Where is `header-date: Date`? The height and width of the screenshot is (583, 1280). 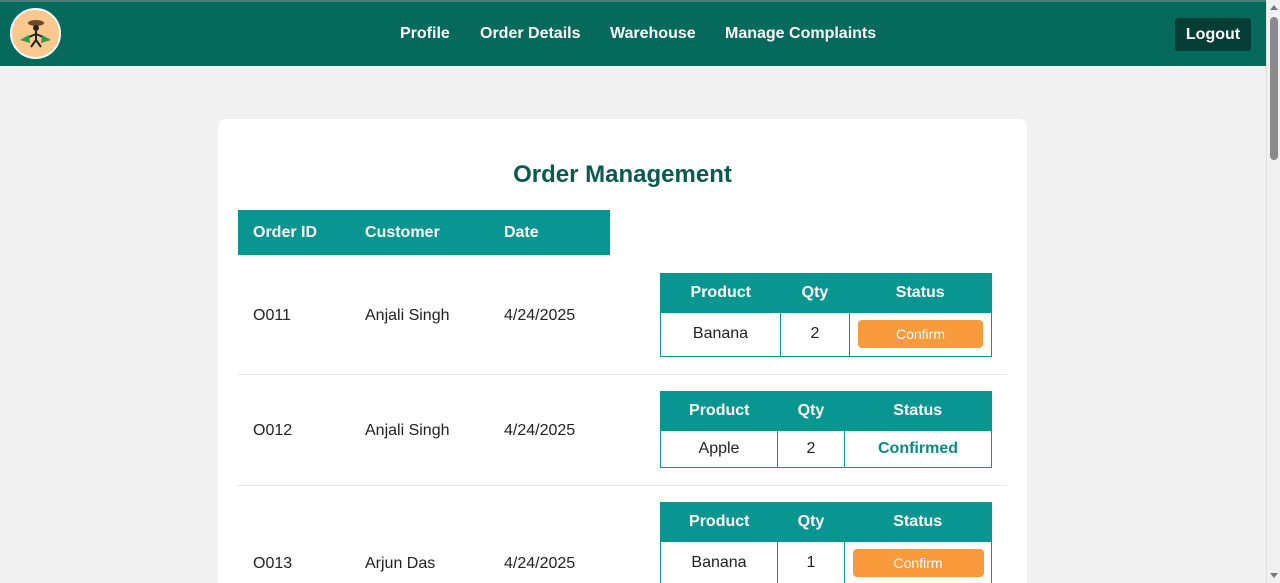 header-date: Date is located at coordinates (521, 232).